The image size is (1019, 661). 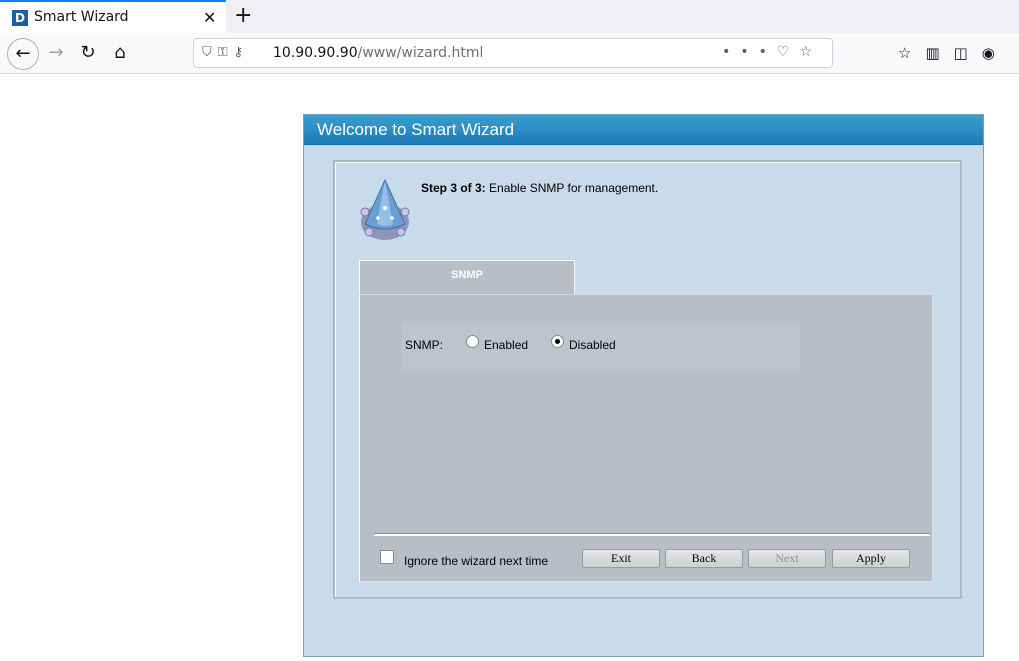 I want to click on url-host: 10.90.90.90, so click(x=315, y=53).